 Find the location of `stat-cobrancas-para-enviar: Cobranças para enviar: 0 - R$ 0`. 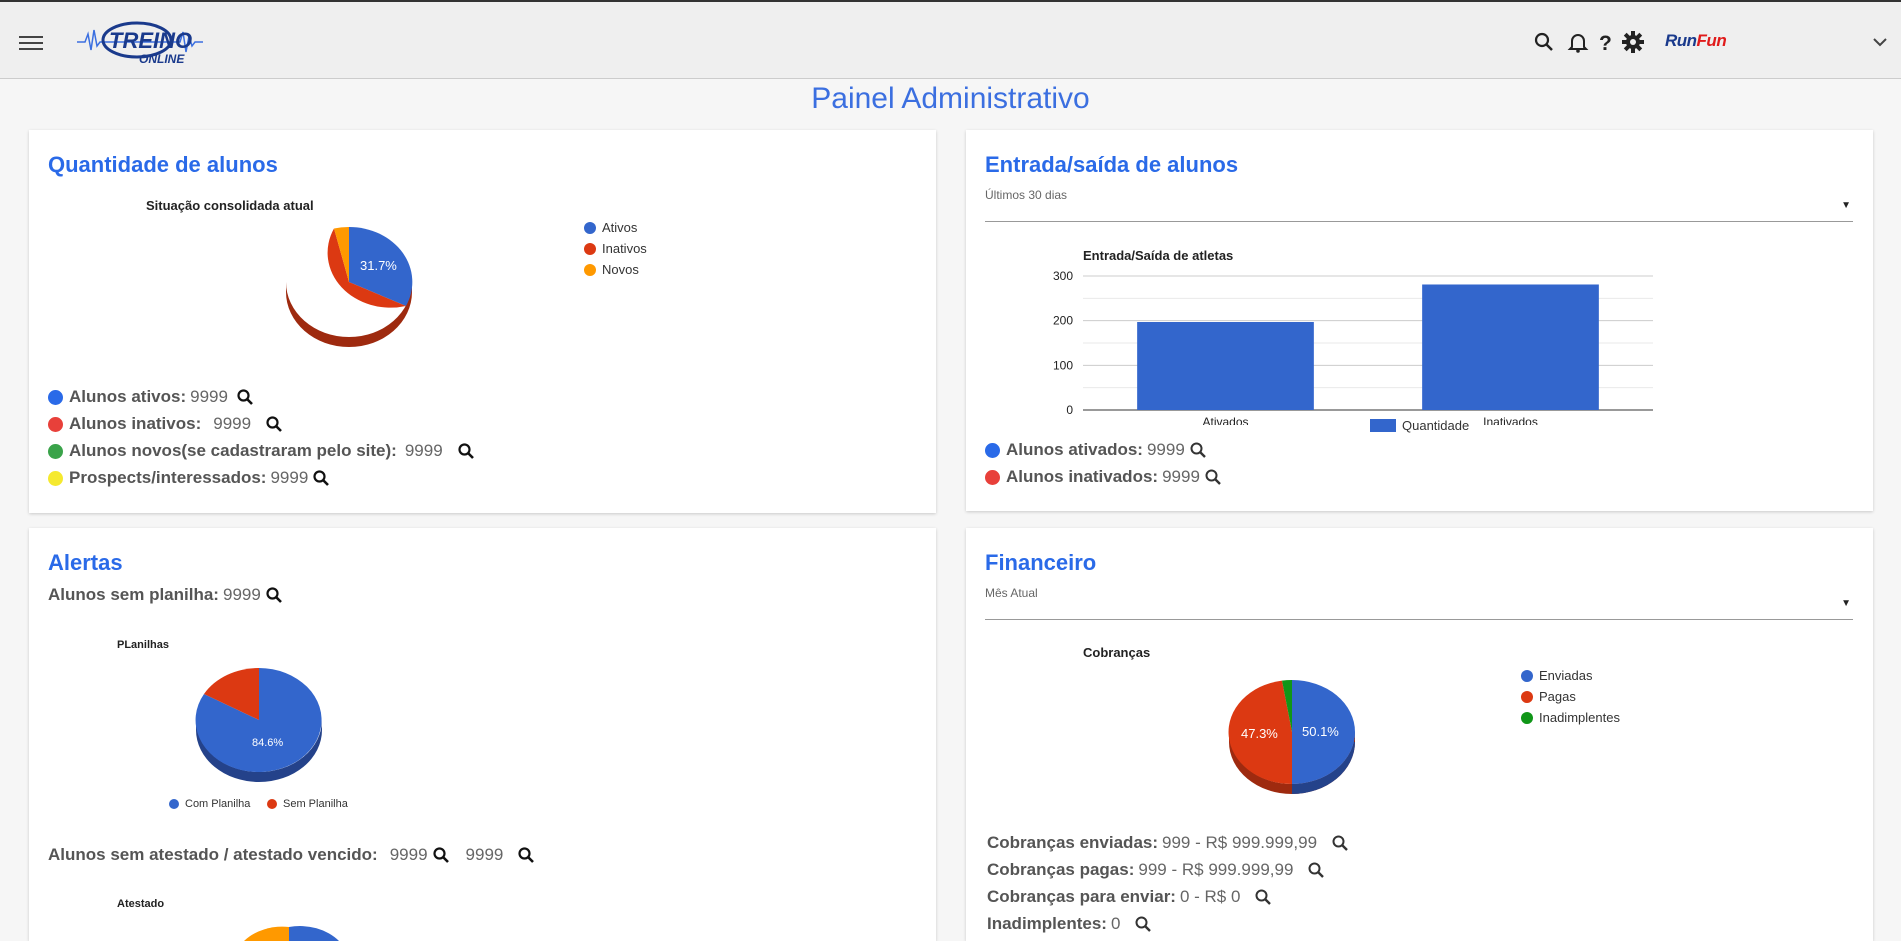

stat-cobrancas-para-enviar: Cobranças para enviar: 0 - R$ 0 is located at coordinates (1129, 897).